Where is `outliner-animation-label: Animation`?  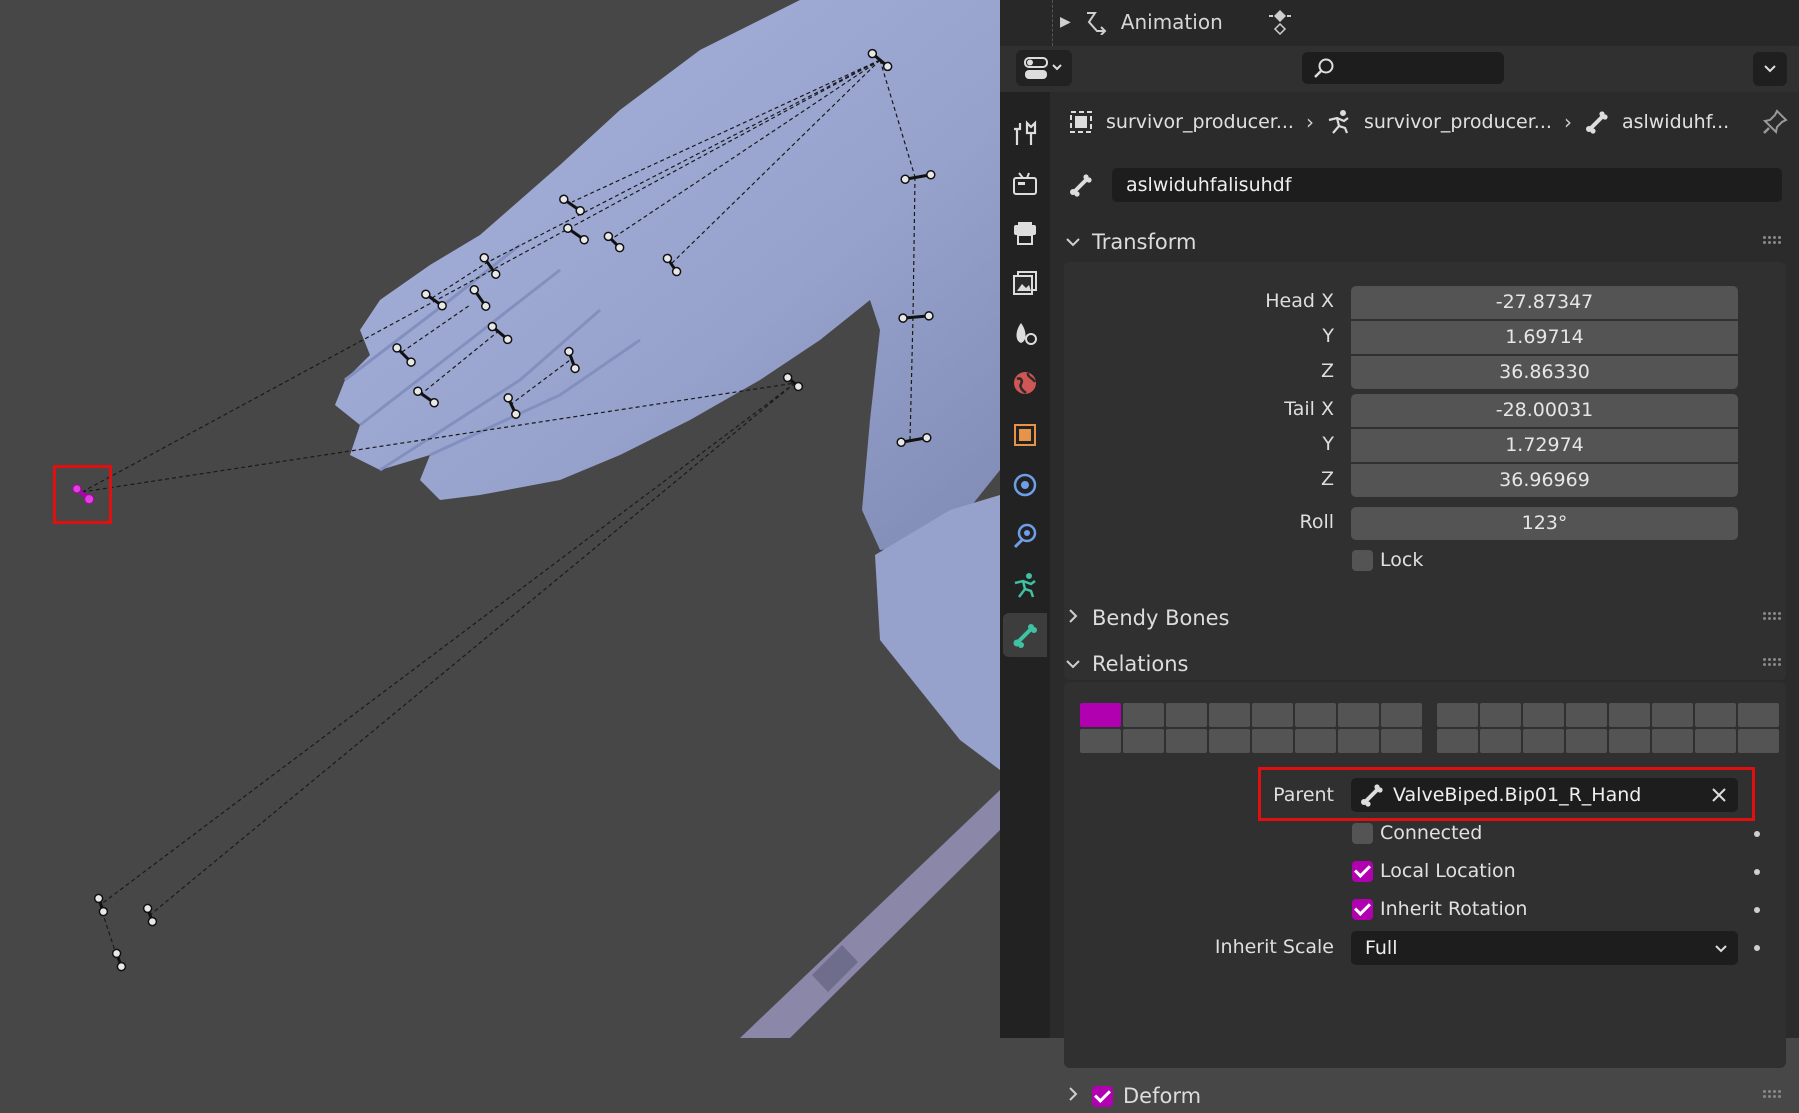 outliner-animation-label: Animation is located at coordinates (1171, 22).